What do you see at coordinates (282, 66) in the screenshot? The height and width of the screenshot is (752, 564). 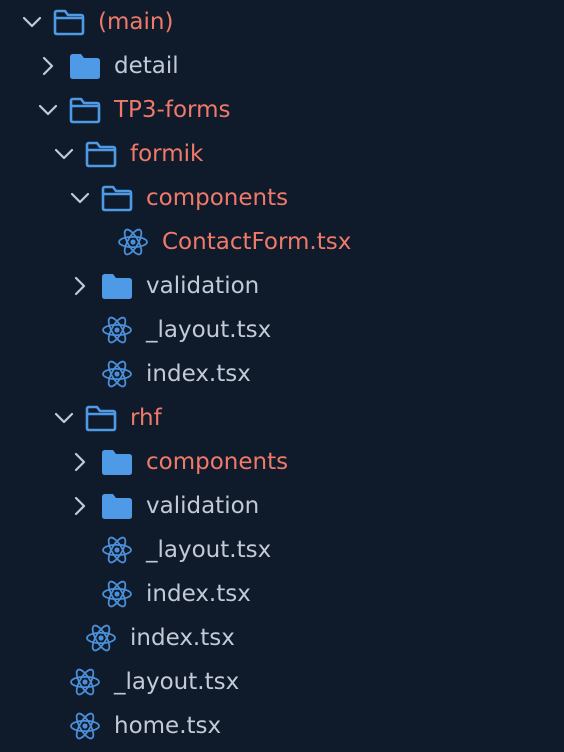 I see `tree-folder-detail: detail` at bounding box center [282, 66].